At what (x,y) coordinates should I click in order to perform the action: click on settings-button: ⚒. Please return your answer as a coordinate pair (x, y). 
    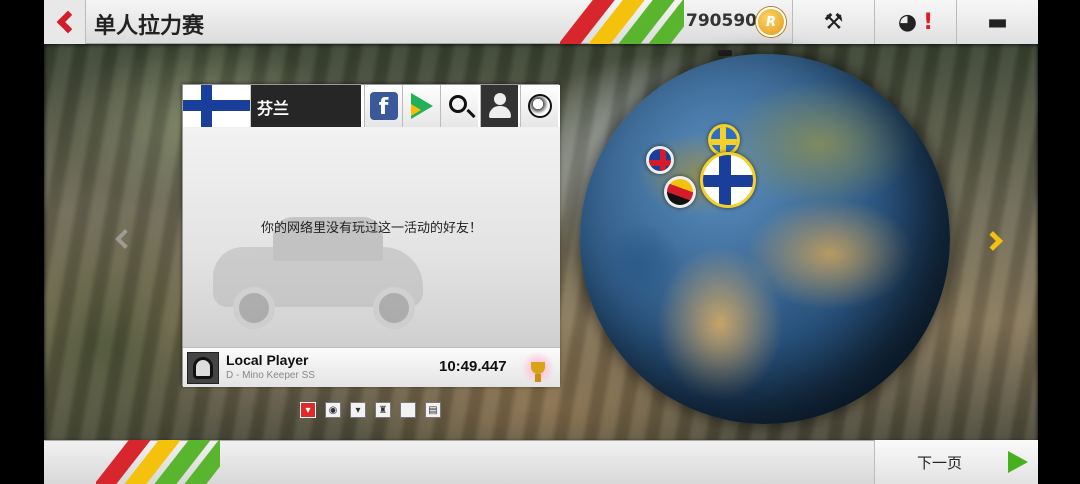
    Looking at the image, I should click on (833, 22).